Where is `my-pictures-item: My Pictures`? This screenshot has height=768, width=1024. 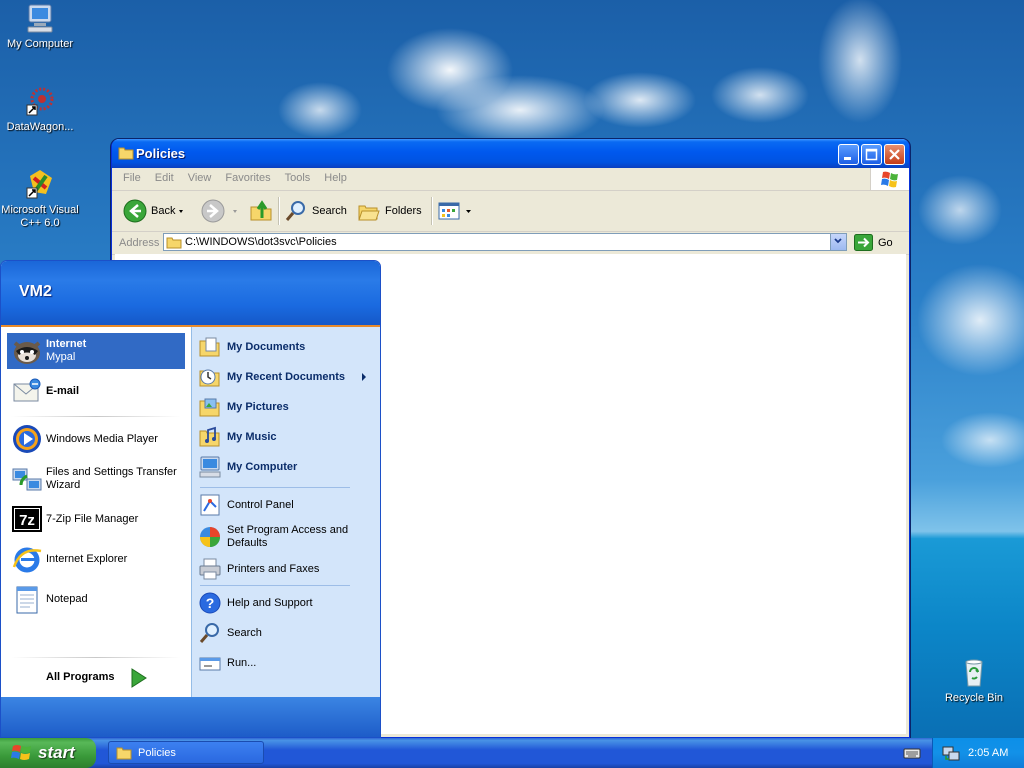
my-pictures-item: My Pictures is located at coordinates (286, 407).